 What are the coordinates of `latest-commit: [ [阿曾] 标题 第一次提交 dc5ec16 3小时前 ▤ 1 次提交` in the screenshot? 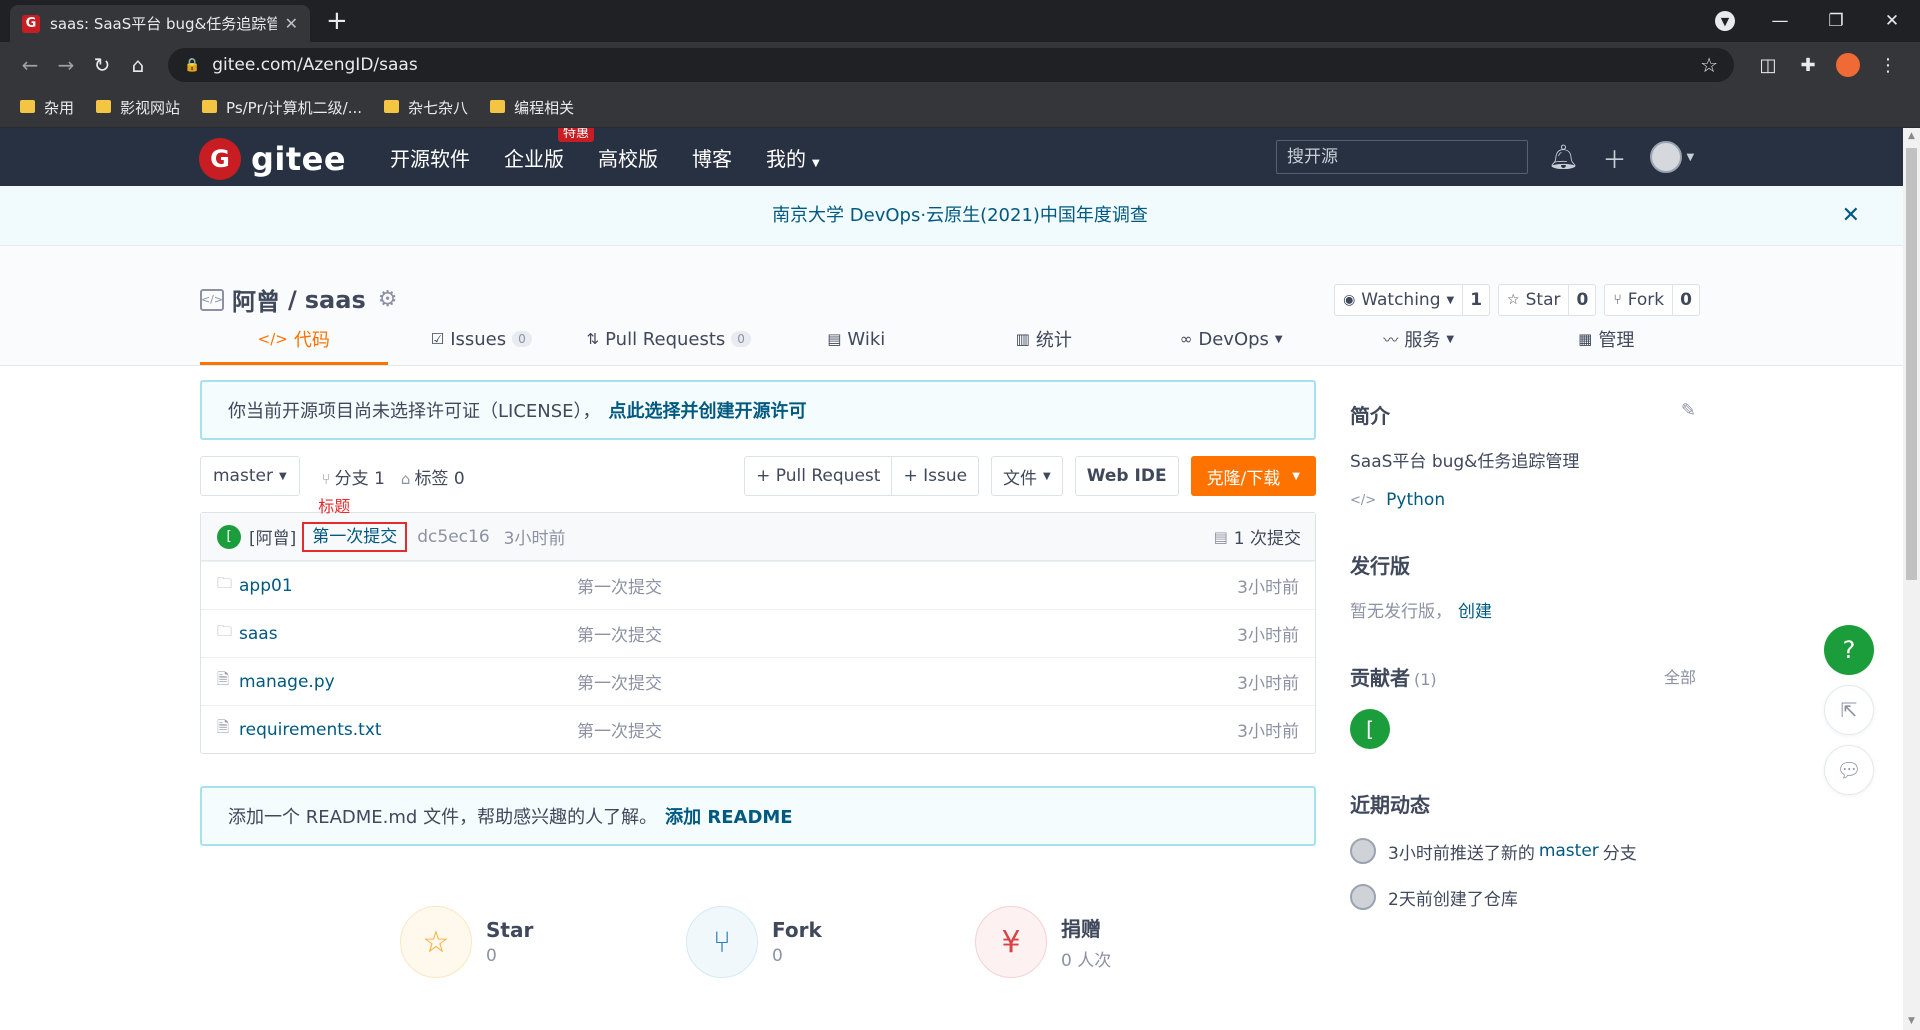 It's located at (758, 529).